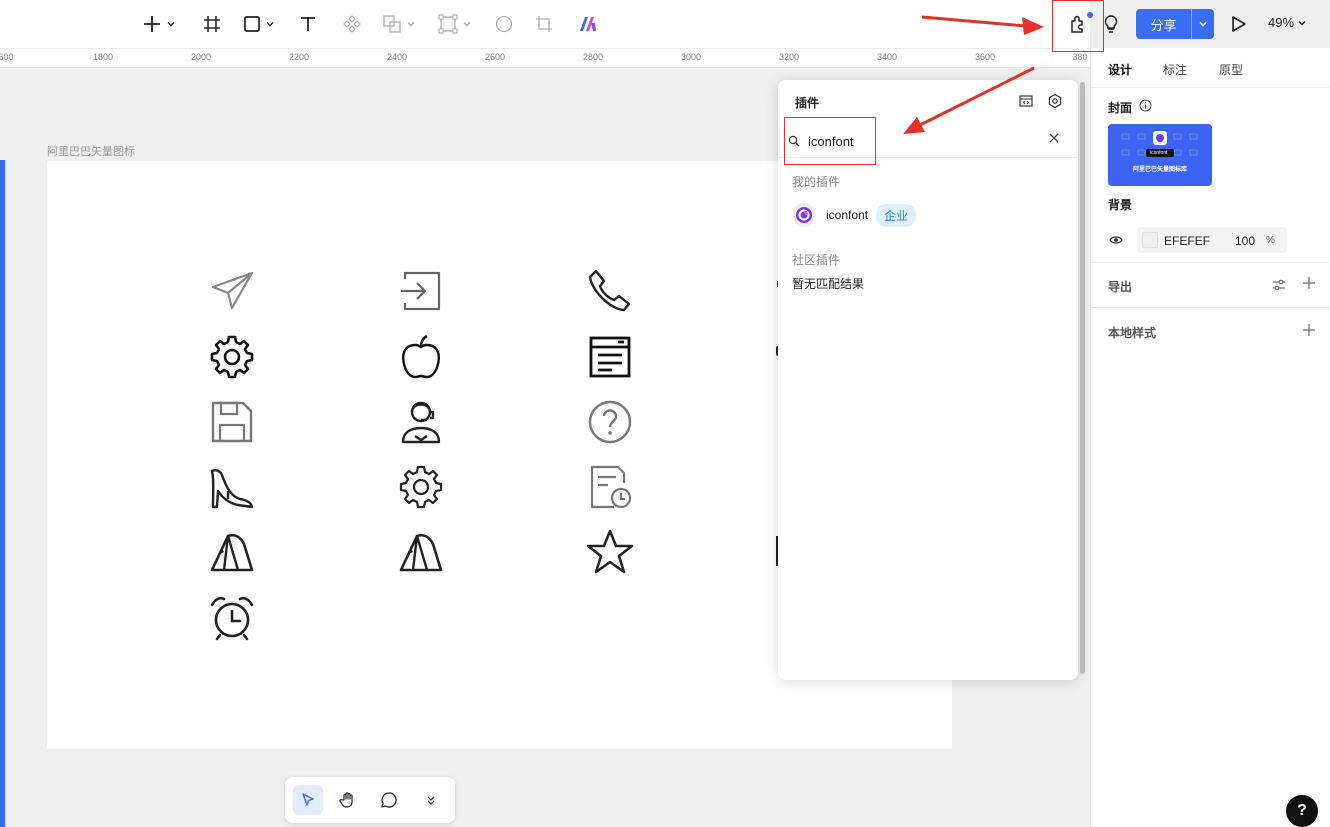 Image resolution: width=1330 pixels, height=827 pixels. I want to click on list-window-icon, so click(610, 357).